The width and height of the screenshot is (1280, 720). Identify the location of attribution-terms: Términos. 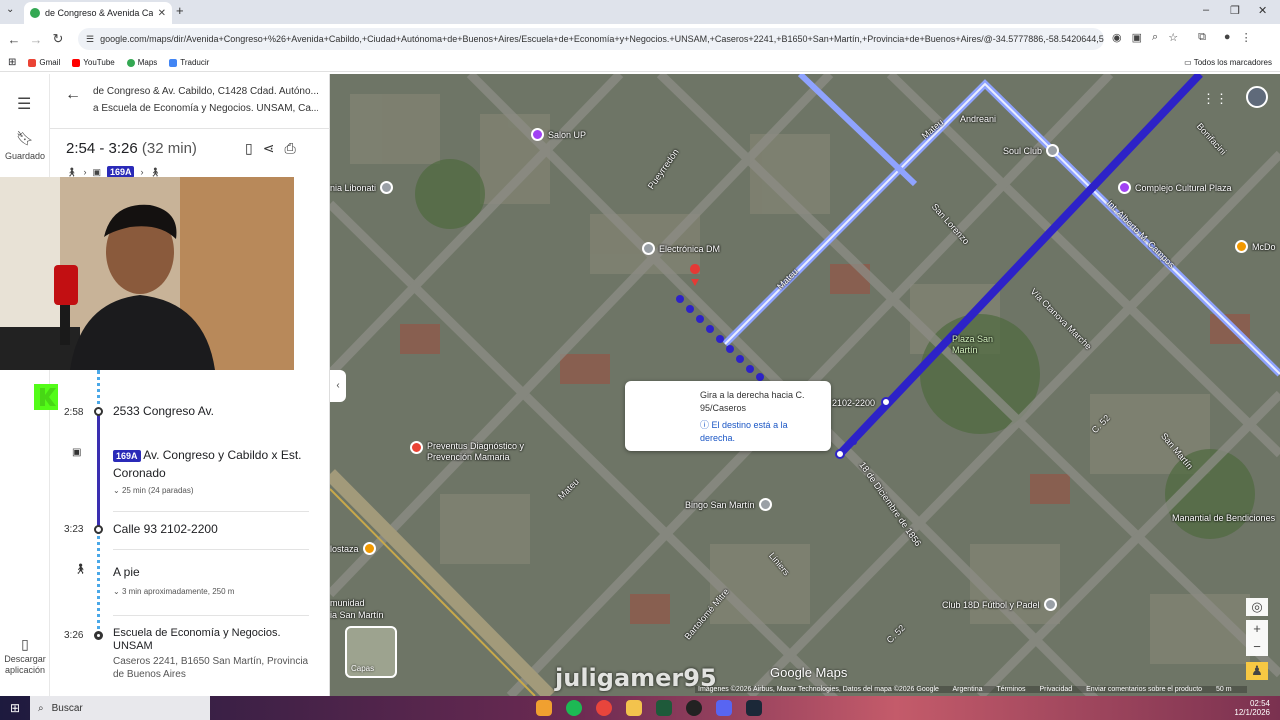
(1010, 689).